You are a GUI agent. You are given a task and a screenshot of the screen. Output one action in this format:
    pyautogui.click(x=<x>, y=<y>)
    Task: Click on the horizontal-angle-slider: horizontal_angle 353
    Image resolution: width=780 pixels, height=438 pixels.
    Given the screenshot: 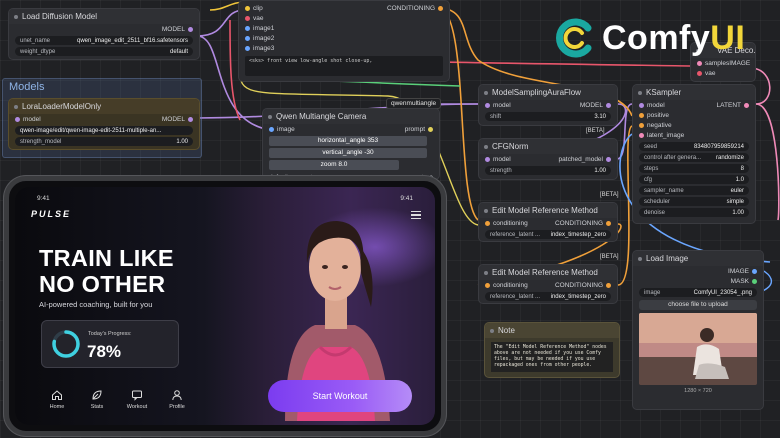 What is the action you would take?
    pyautogui.click(x=348, y=141)
    